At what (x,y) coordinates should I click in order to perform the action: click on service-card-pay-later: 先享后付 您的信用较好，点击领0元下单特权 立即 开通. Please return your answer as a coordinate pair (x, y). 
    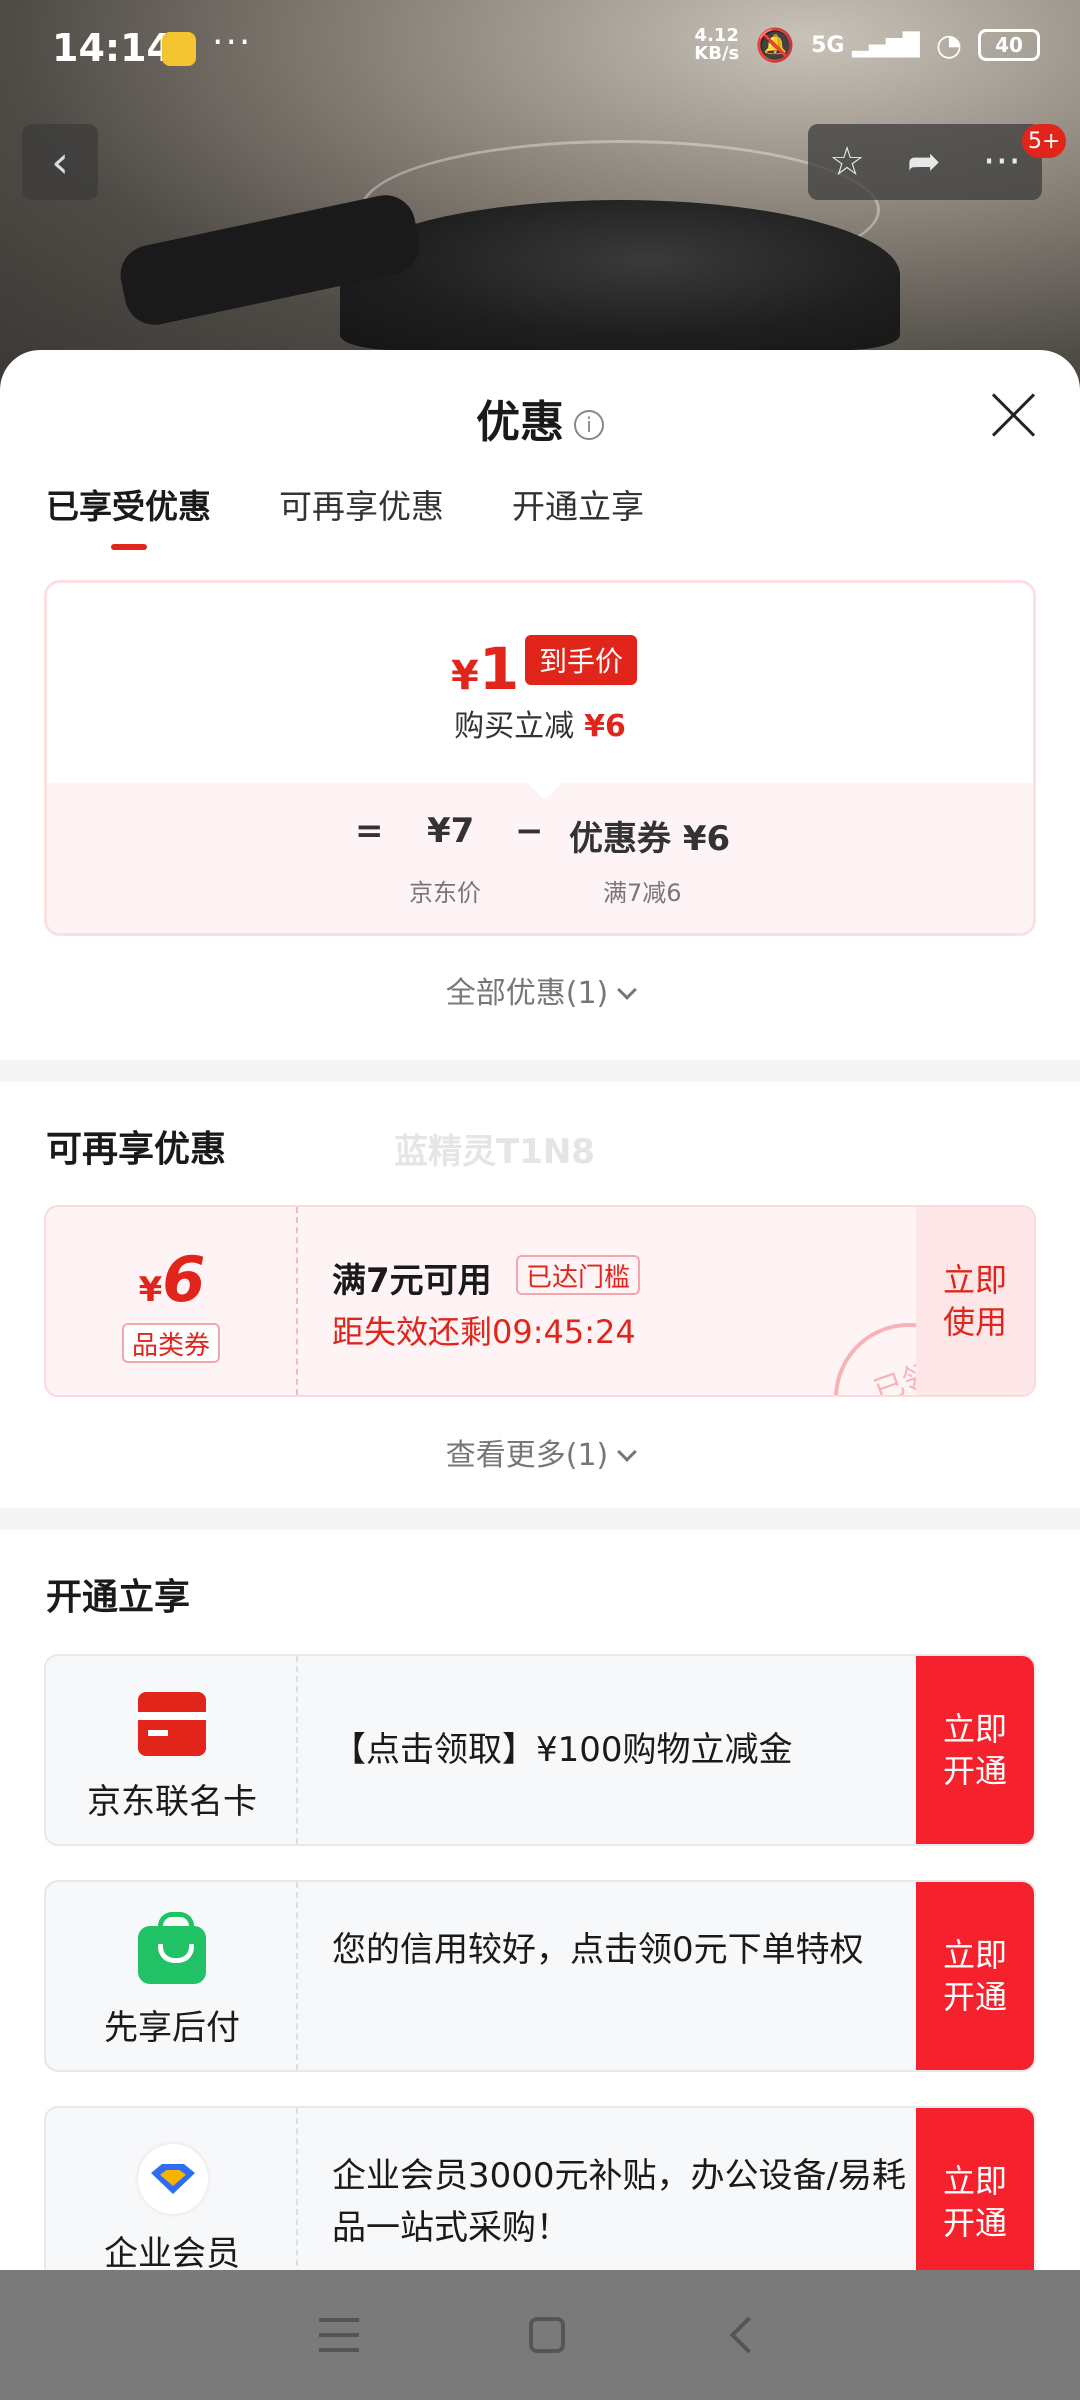
    Looking at the image, I should click on (540, 1976).